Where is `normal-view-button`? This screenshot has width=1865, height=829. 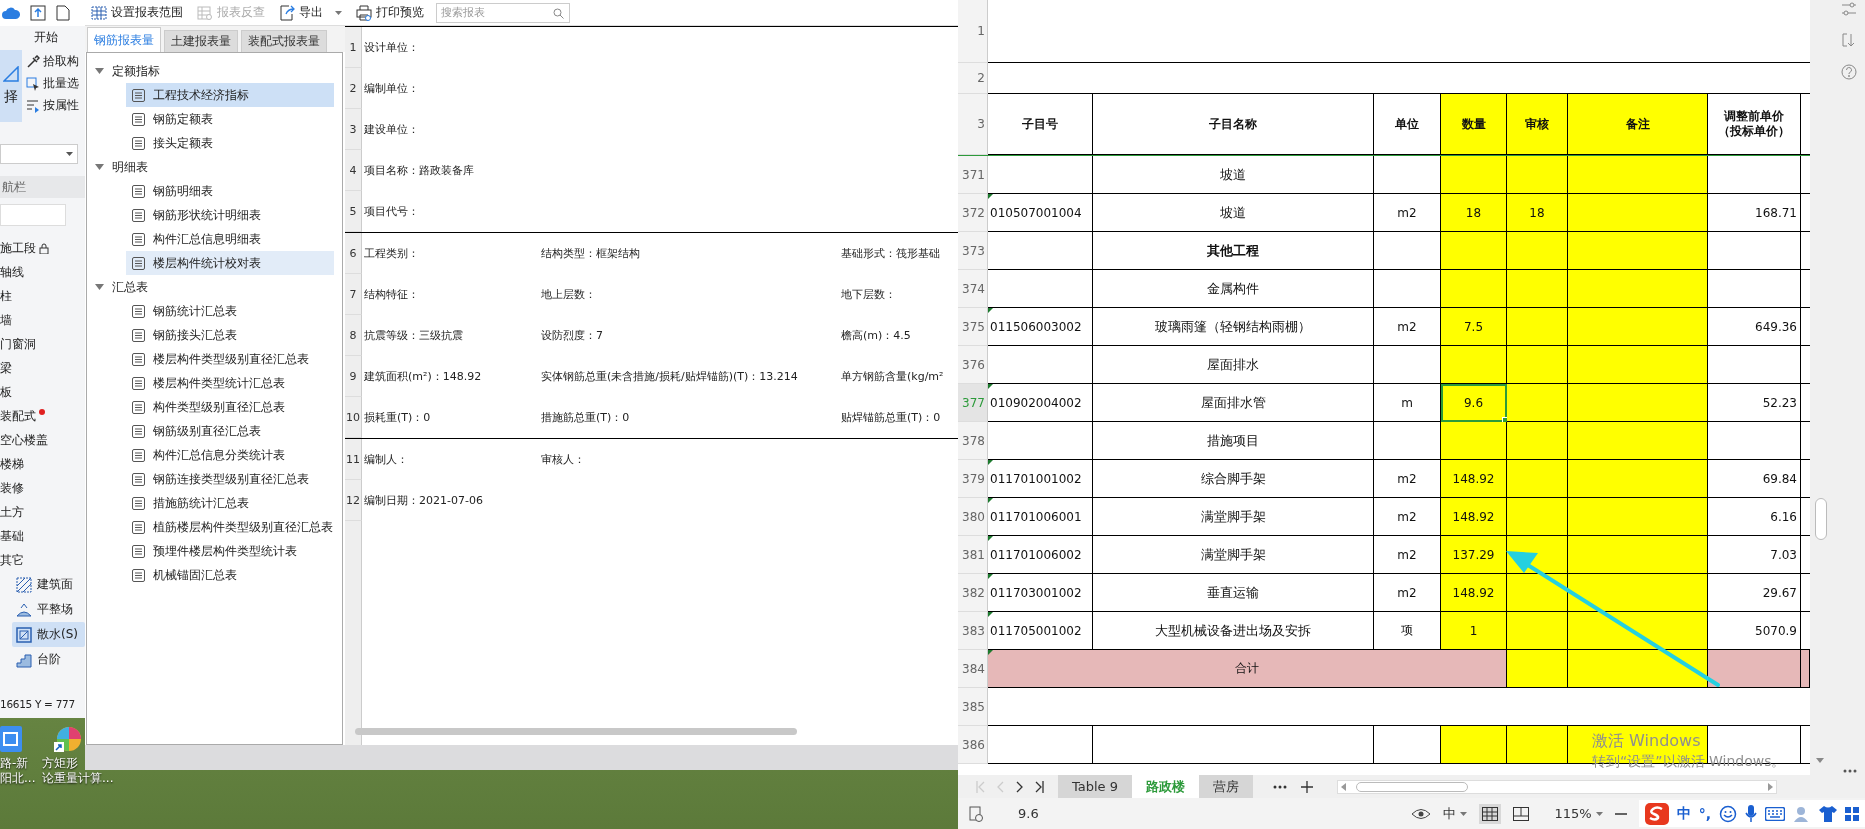 normal-view-button is located at coordinates (1489, 813).